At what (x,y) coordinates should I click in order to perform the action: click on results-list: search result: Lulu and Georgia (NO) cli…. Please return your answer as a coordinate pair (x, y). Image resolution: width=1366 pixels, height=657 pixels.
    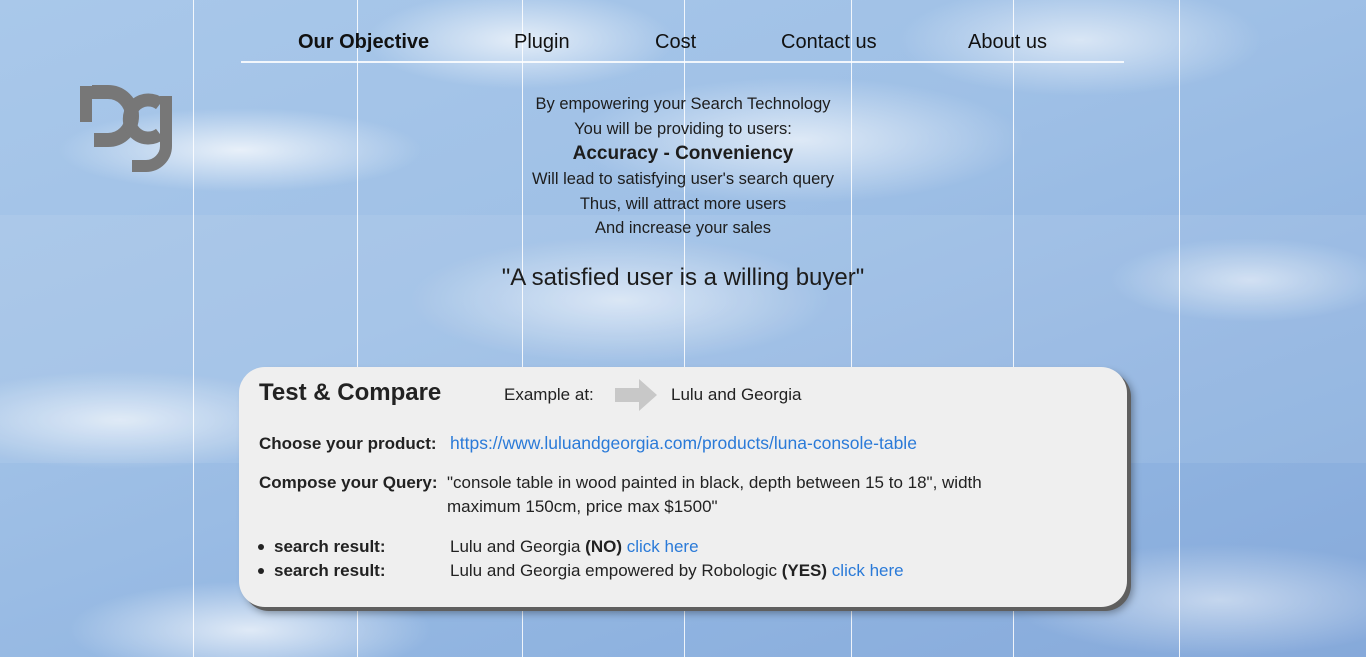
    Looking at the image, I should click on (686, 559).